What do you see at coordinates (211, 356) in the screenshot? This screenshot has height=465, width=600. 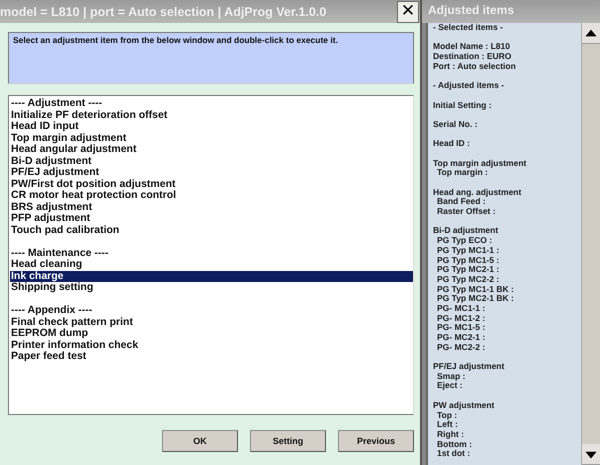 I see `list-item: Paper feed test` at bounding box center [211, 356].